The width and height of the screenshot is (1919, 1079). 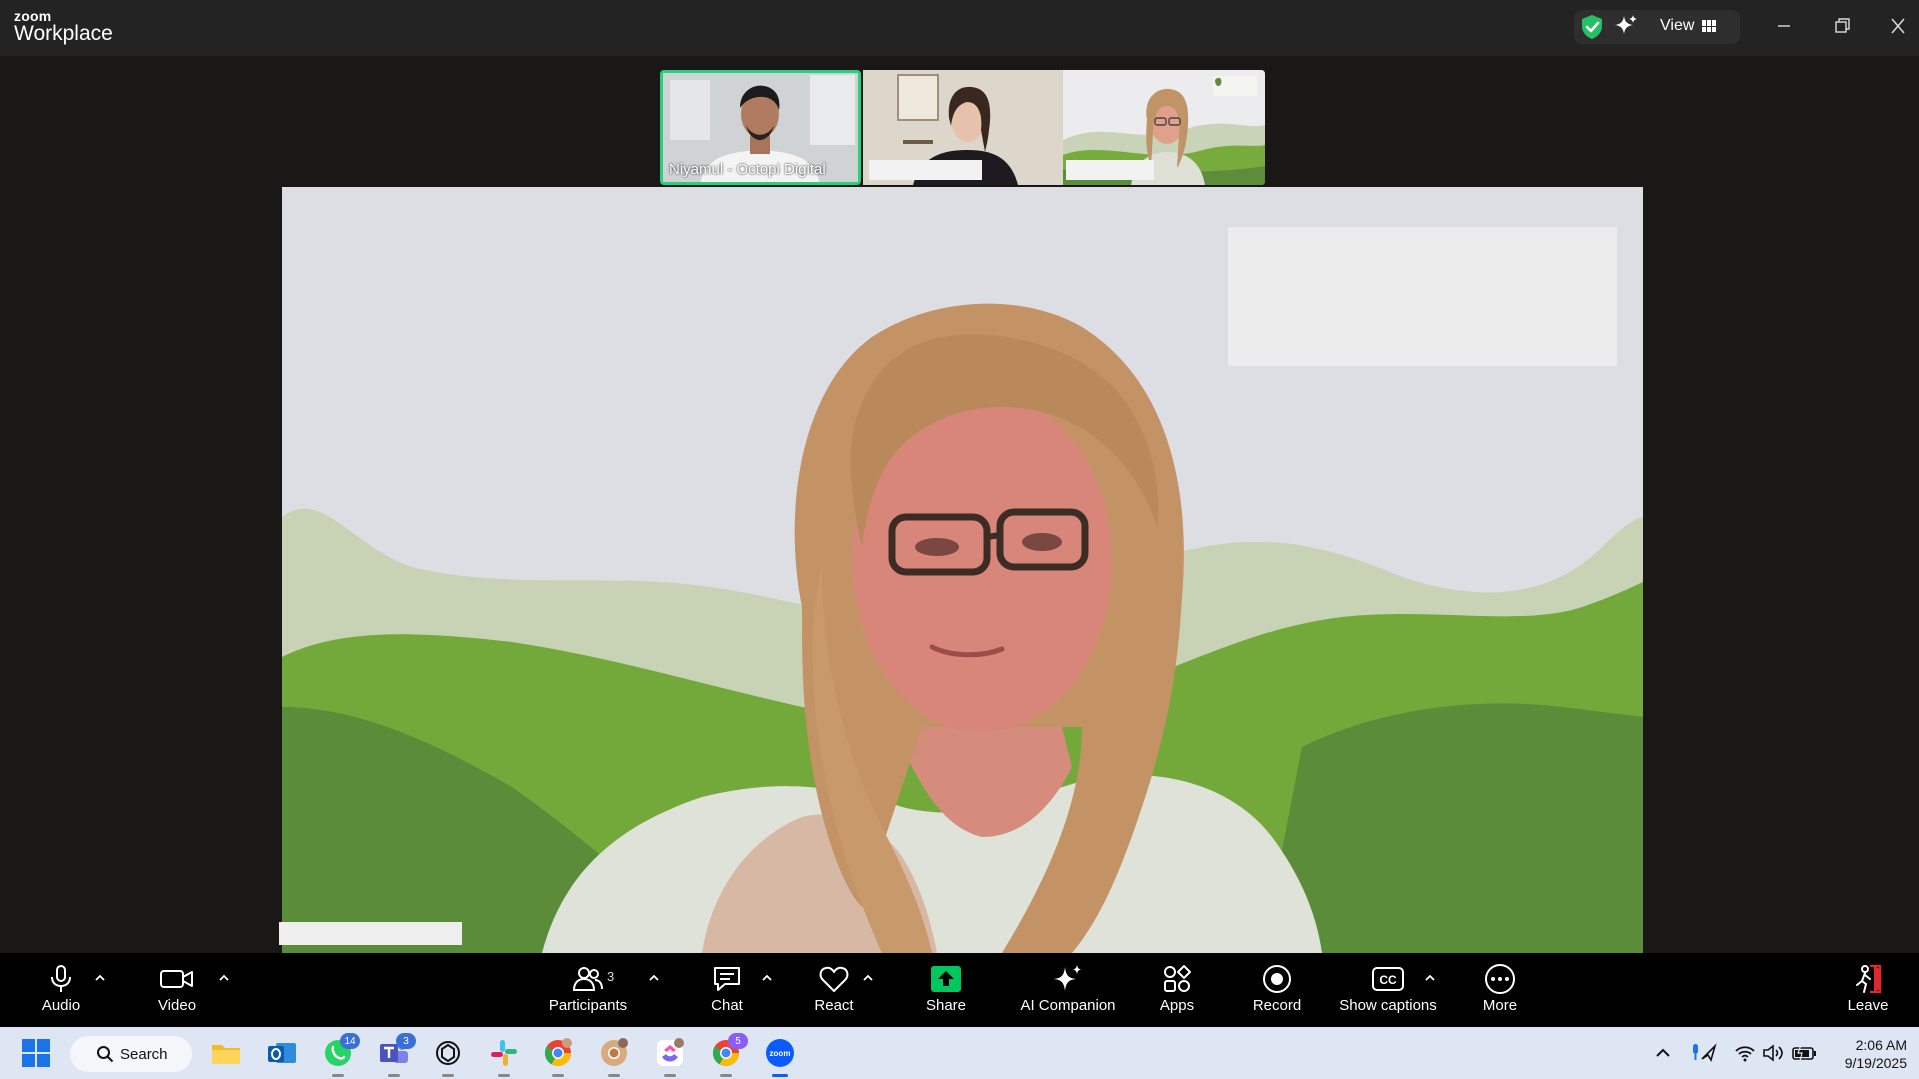 I want to click on whatsapp-badge: 14, so click(x=350, y=1041).